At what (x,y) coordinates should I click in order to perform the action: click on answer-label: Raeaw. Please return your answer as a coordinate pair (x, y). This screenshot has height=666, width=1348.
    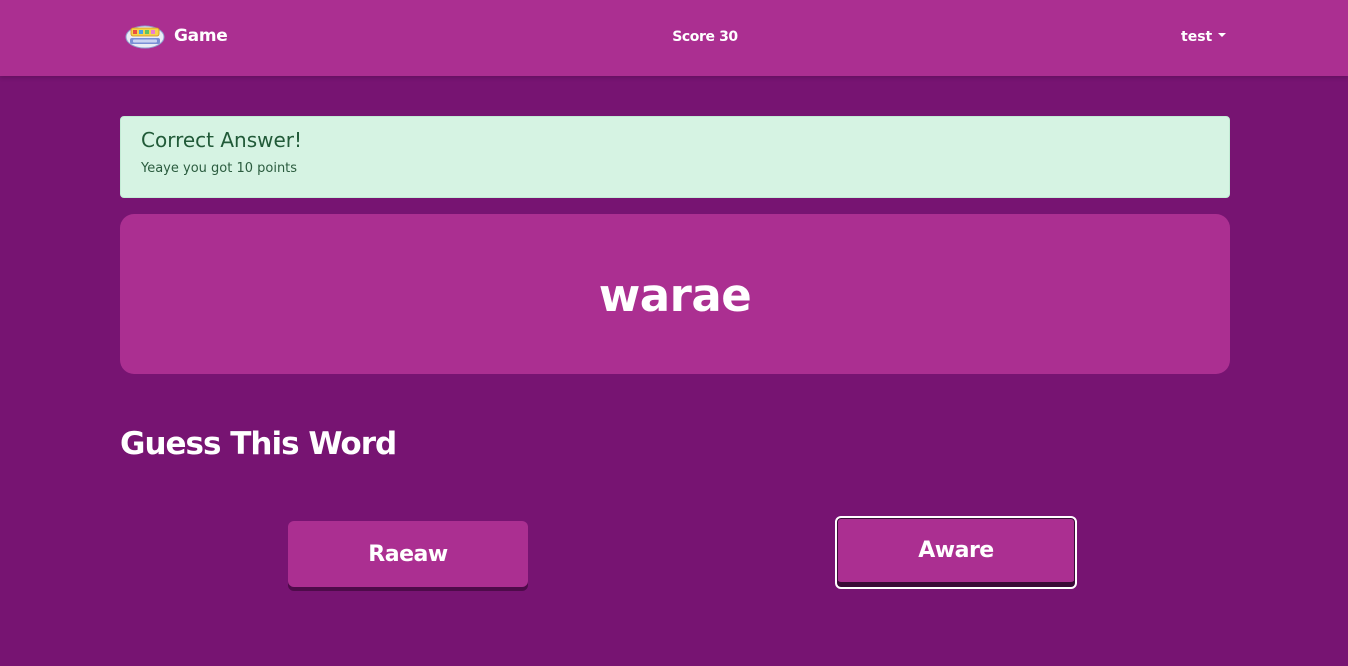
    Looking at the image, I should click on (408, 554).